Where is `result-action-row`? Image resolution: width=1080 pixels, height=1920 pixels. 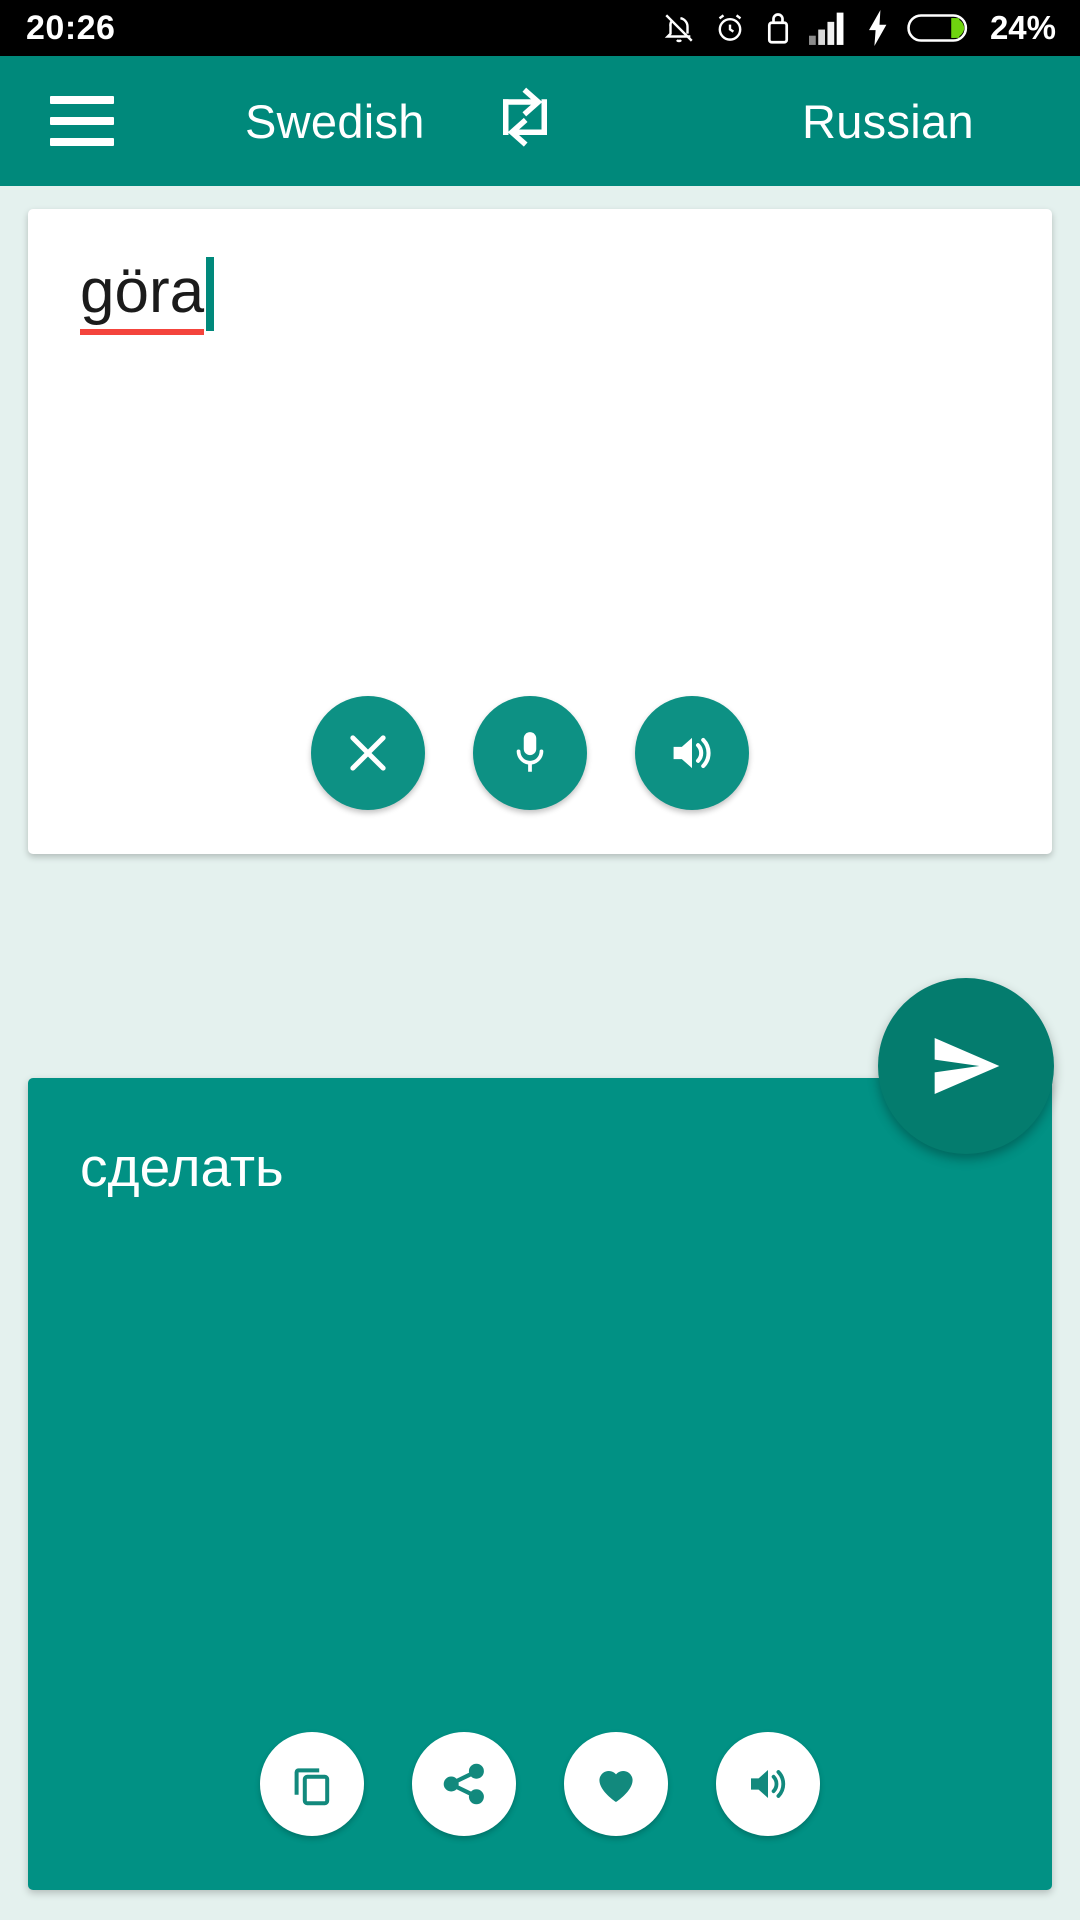
result-action-row is located at coordinates (540, 1784).